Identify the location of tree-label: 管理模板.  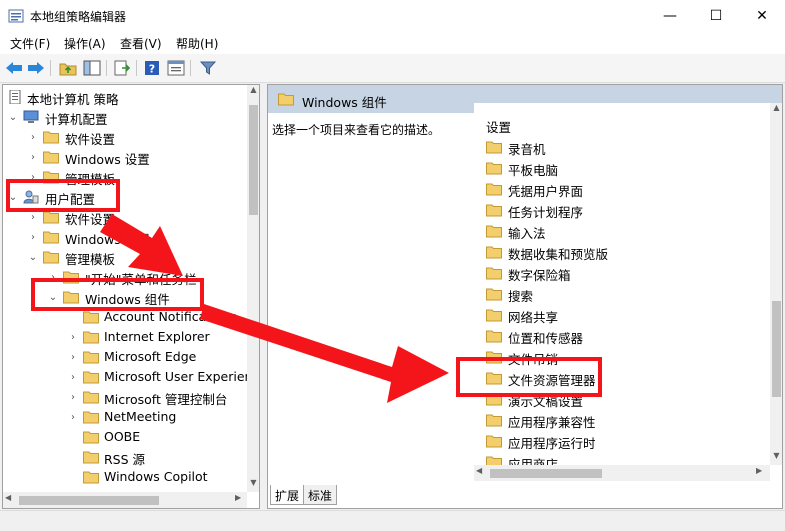
(90, 259).